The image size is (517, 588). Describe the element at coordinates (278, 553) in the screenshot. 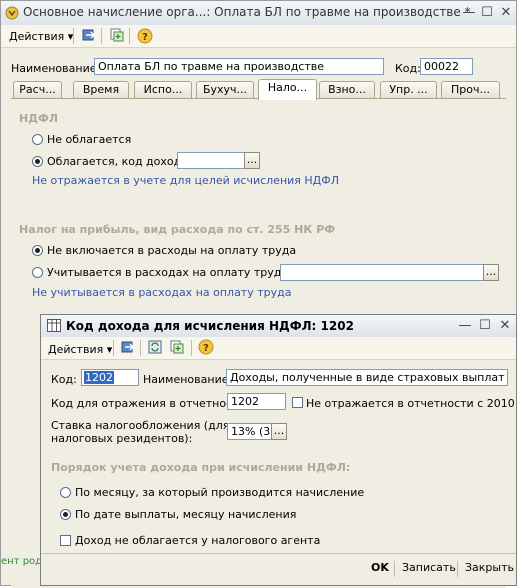

I see `divider` at that location.